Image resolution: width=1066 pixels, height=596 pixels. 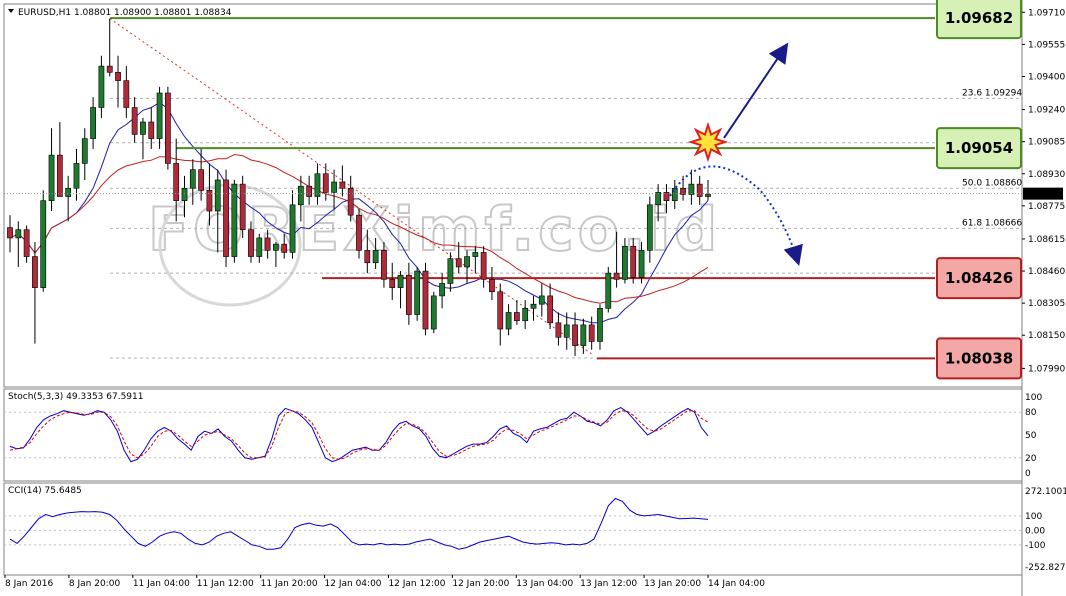 I want to click on time-tick-label: 12 Jan 12:00, so click(x=416, y=584).